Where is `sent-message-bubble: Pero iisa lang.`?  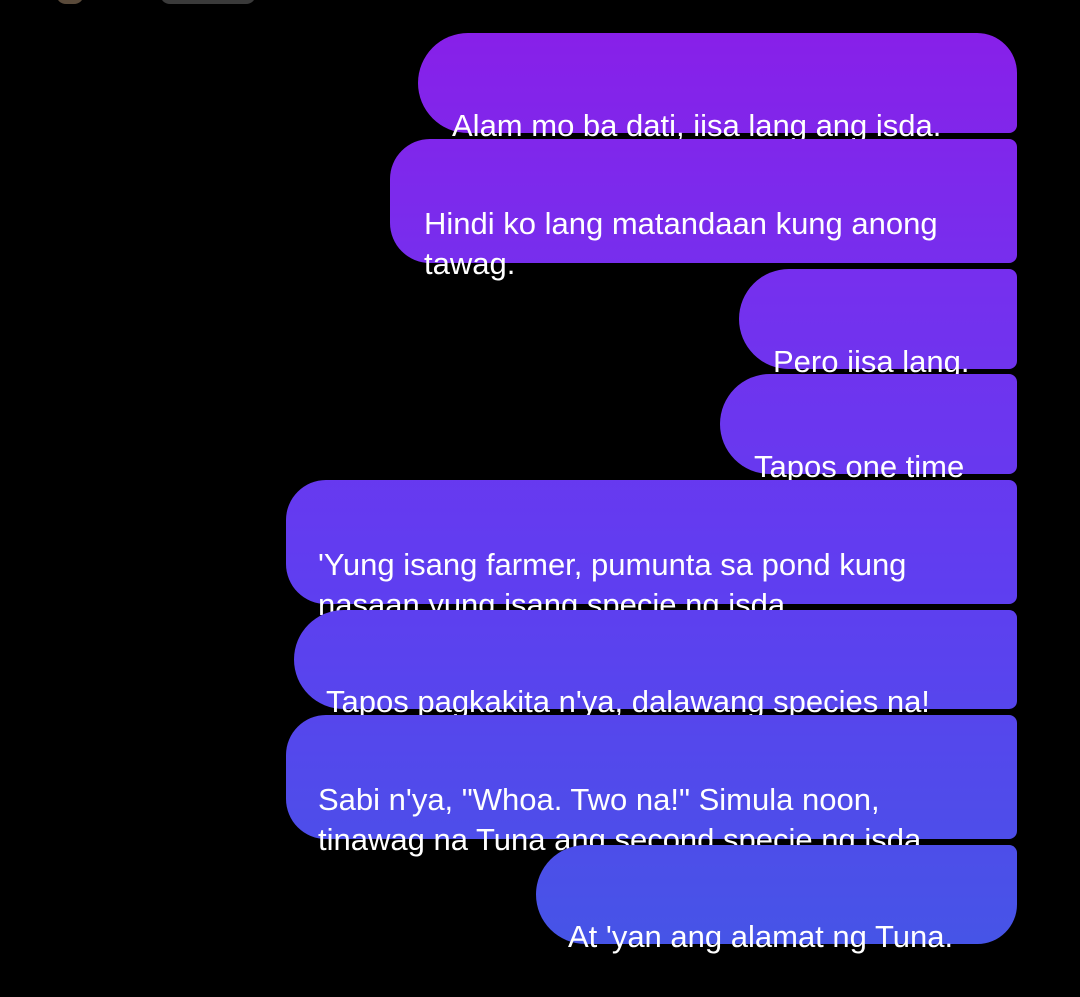
sent-message-bubble: Pero iisa lang. is located at coordinates (878, 324).